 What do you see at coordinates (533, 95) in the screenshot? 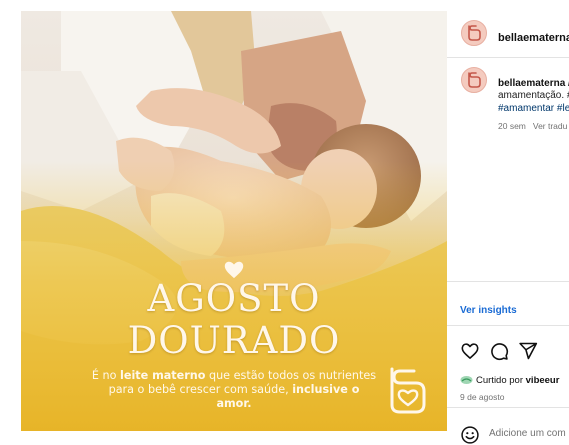
I see `caption-text: amamentação. #` at bounding box center [533, 95].